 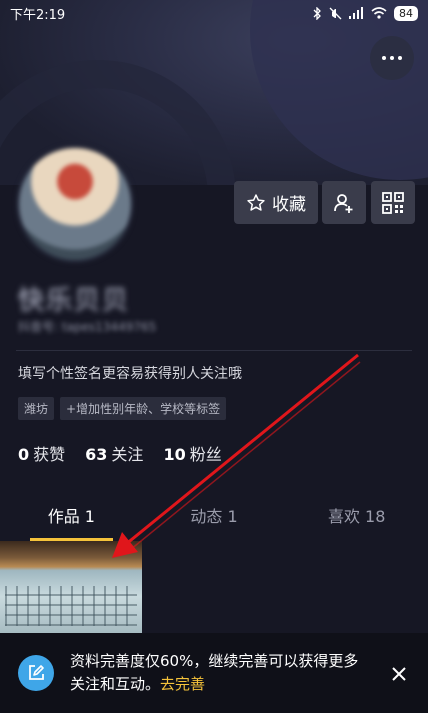 I want to click on favorites-button: 收藏, so click(x=276, y=202).